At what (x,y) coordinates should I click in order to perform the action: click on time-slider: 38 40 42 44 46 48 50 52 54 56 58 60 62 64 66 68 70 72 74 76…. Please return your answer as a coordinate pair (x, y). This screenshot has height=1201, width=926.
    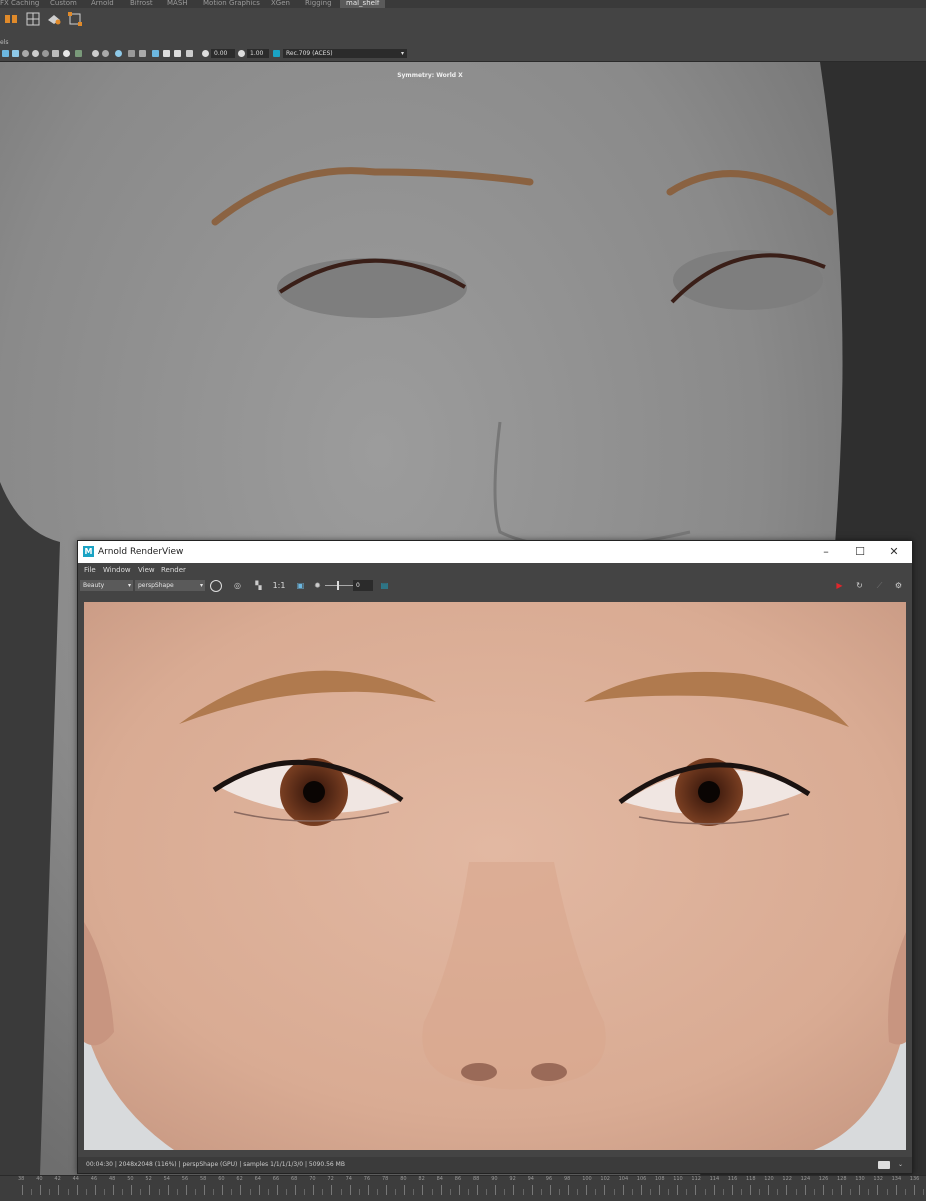
    Looking at the image, I should click on (463, 1188).